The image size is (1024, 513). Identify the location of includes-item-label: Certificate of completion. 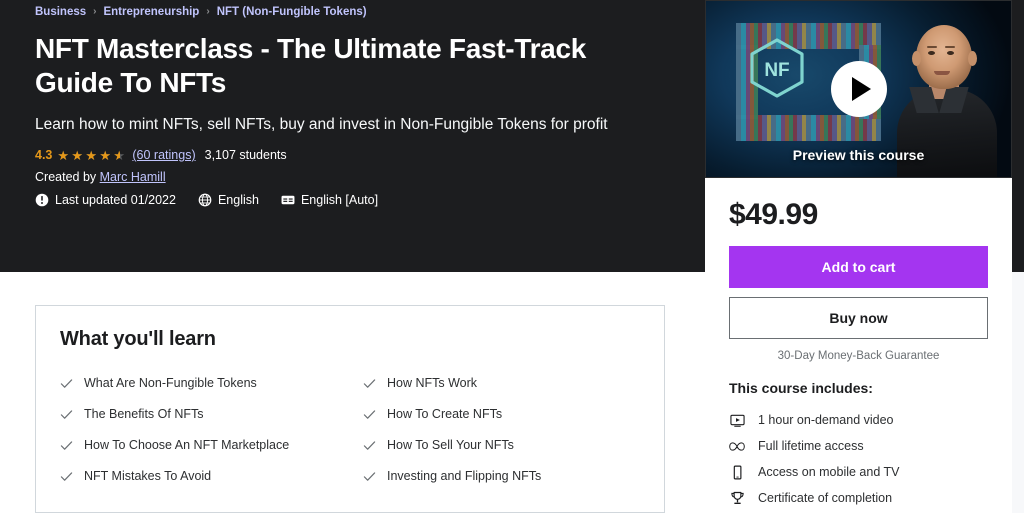
(825, 498).